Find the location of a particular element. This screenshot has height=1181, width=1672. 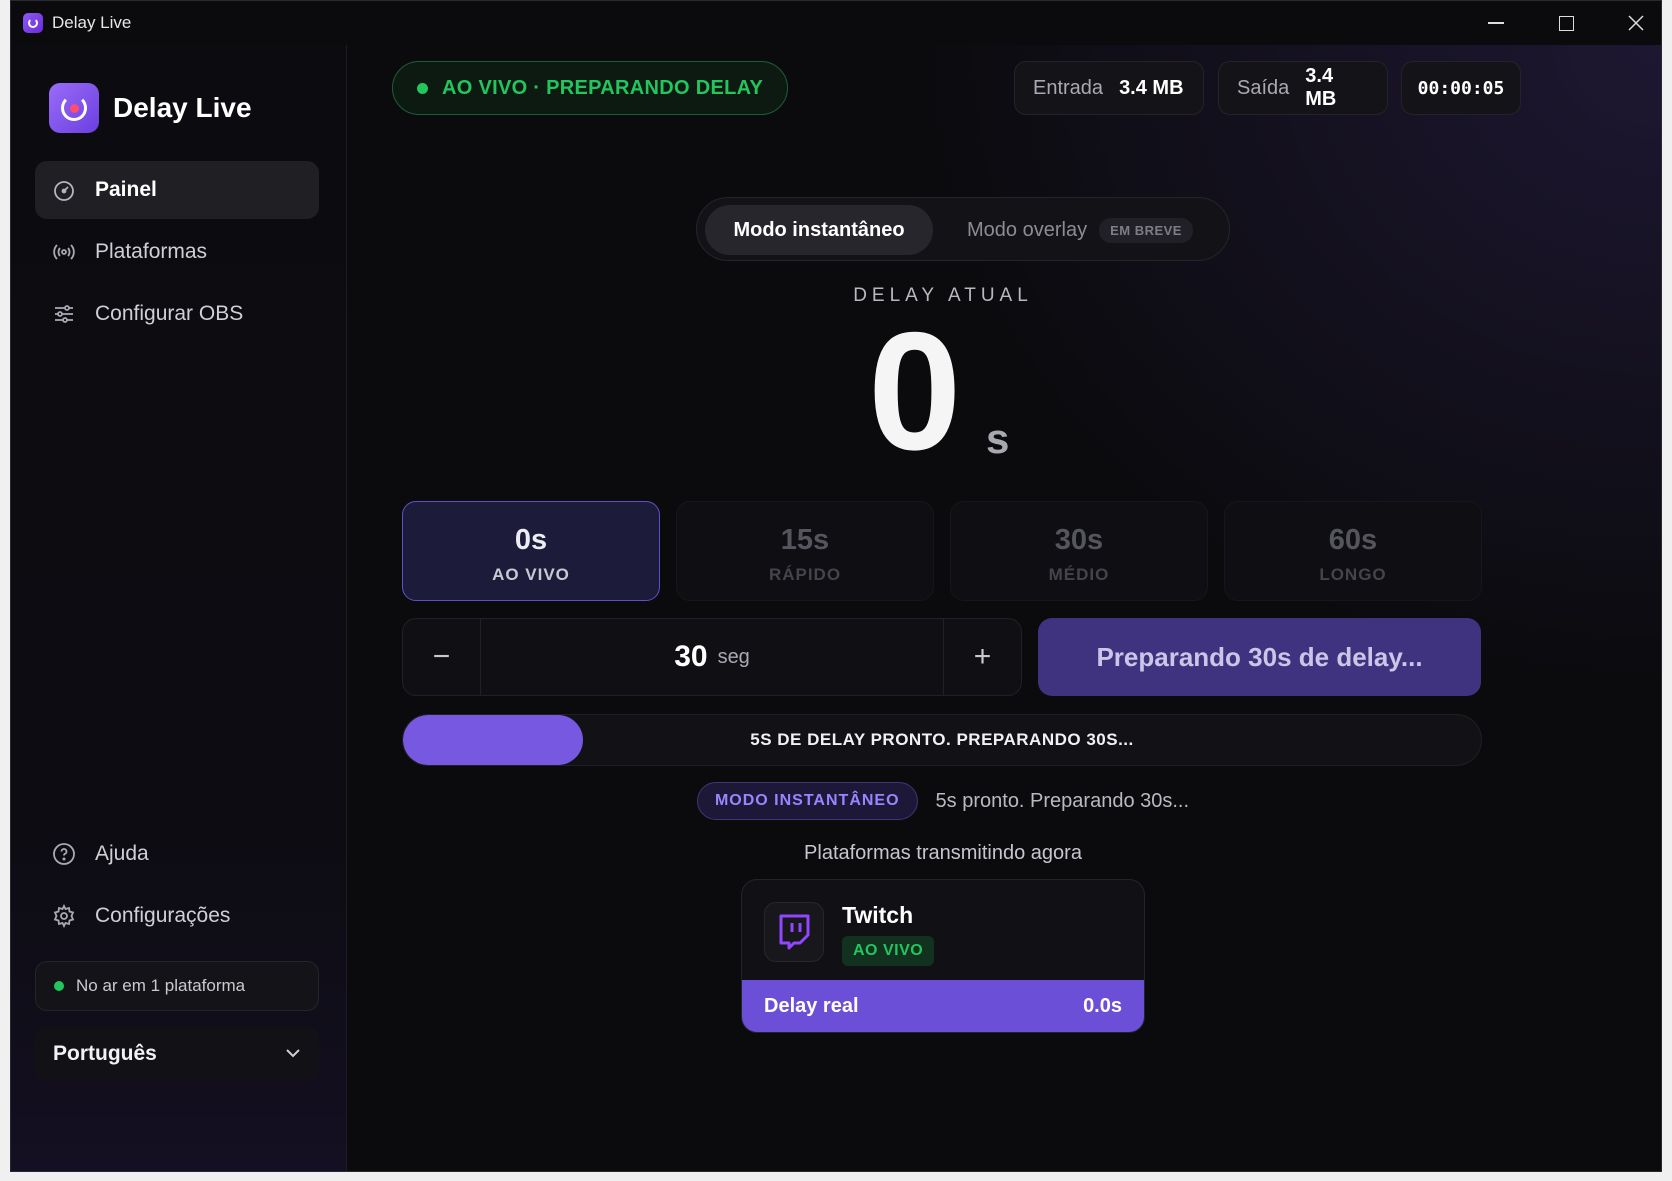

preset-60s: 60s LONGO is located at coordinates (1353, 551).